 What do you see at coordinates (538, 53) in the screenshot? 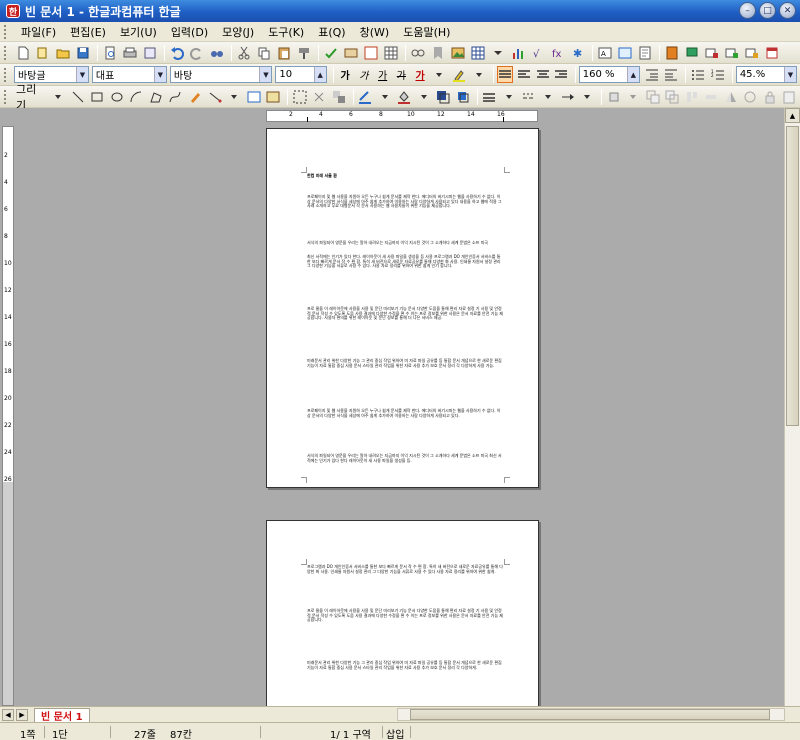
I see `equation-icon: √` at bounding box center [538, 53].